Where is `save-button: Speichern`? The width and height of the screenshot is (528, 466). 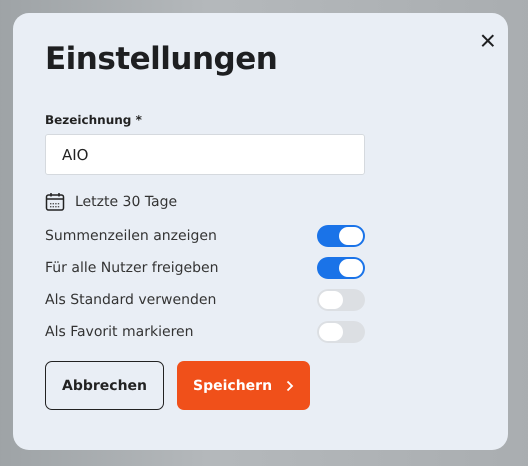 save-button: Speichern is located at coordinates (243, 385).